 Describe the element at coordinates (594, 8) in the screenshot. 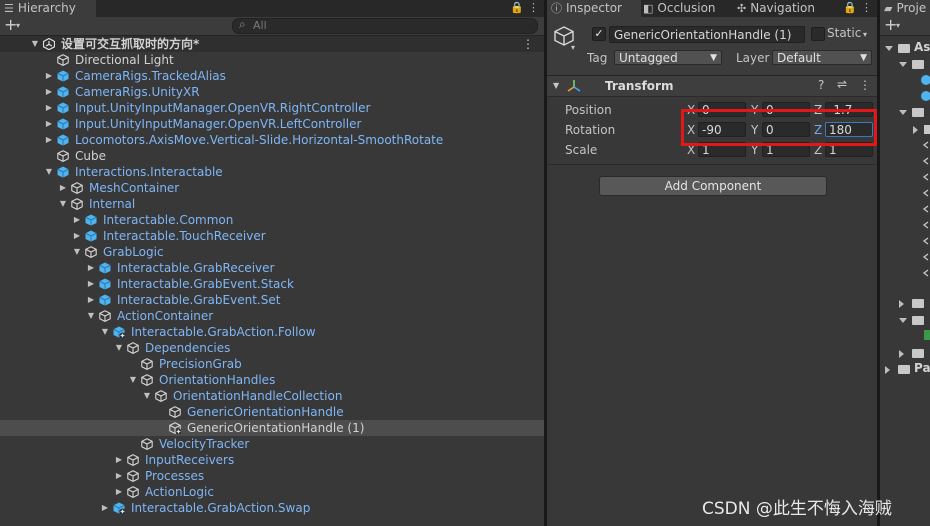

I see `tab-inspector: ⓘ Inspector` at that location.